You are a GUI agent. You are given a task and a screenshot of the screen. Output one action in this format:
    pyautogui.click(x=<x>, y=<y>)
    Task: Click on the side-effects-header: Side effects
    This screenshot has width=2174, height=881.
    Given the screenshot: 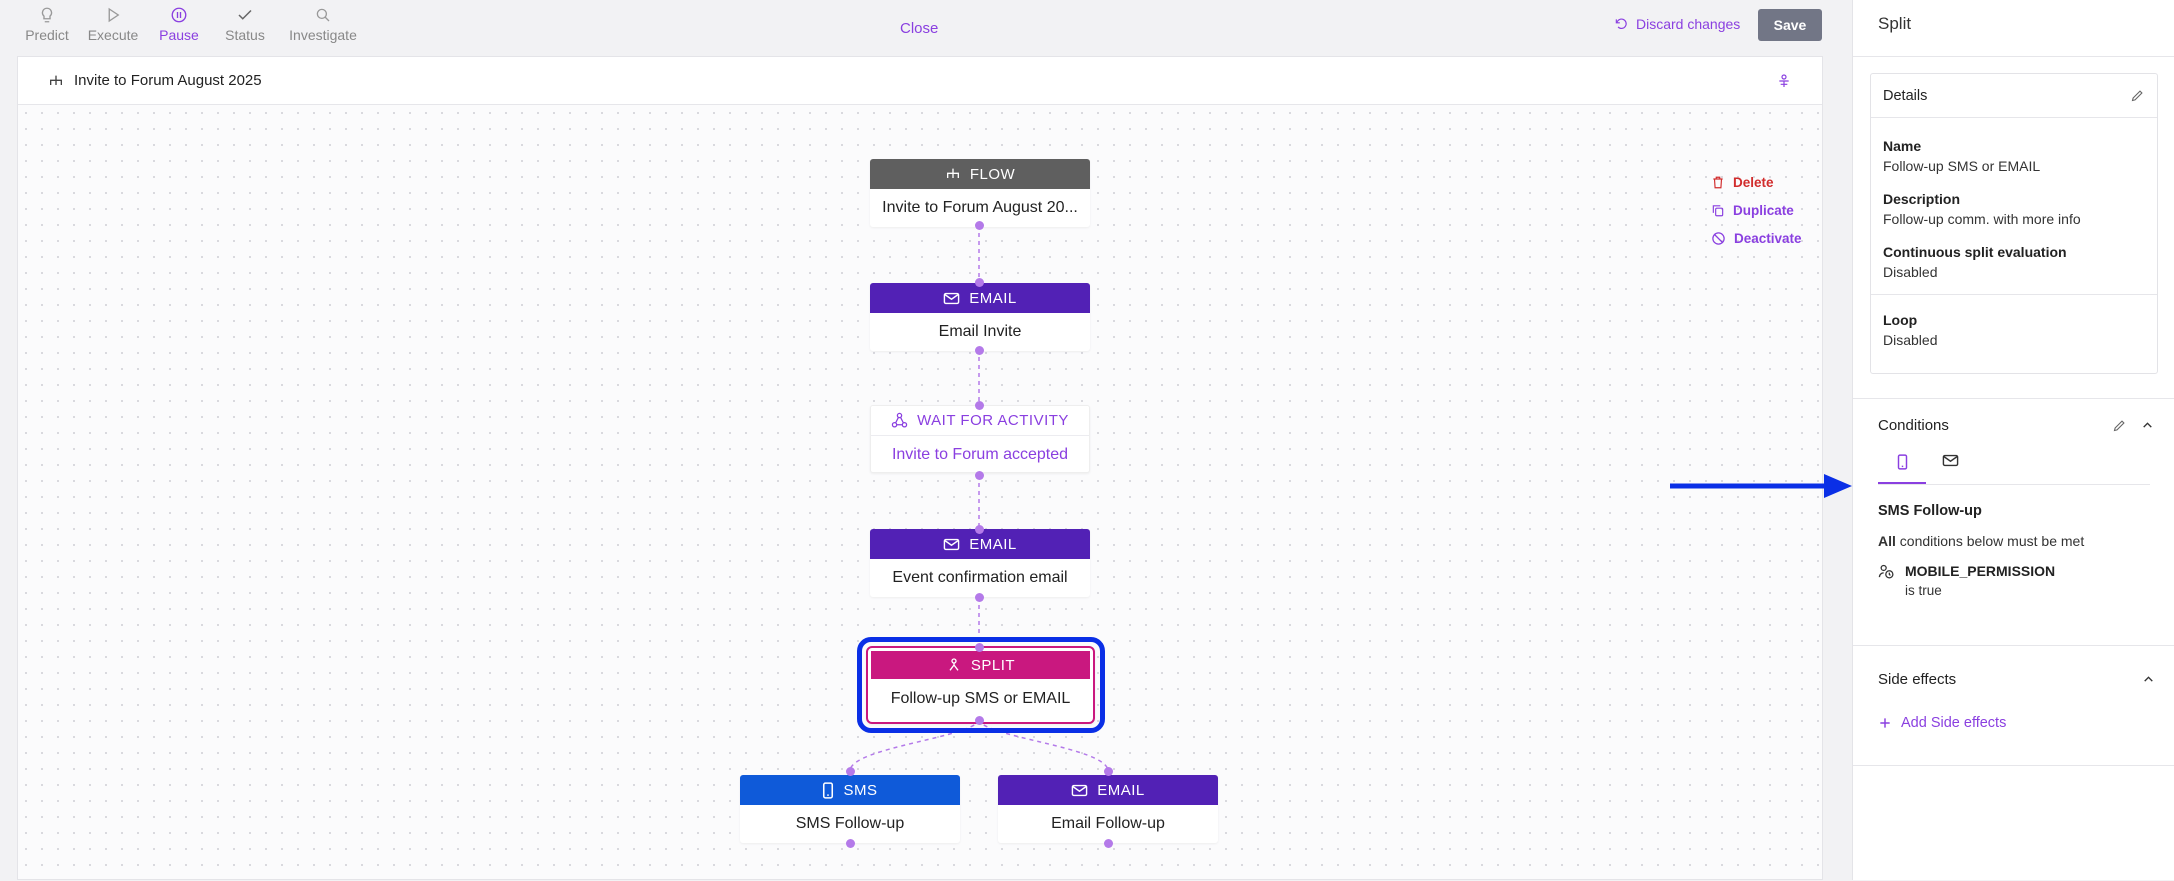 What is the action you would take?
    pyautogui.click(x=2013, y=679)
    